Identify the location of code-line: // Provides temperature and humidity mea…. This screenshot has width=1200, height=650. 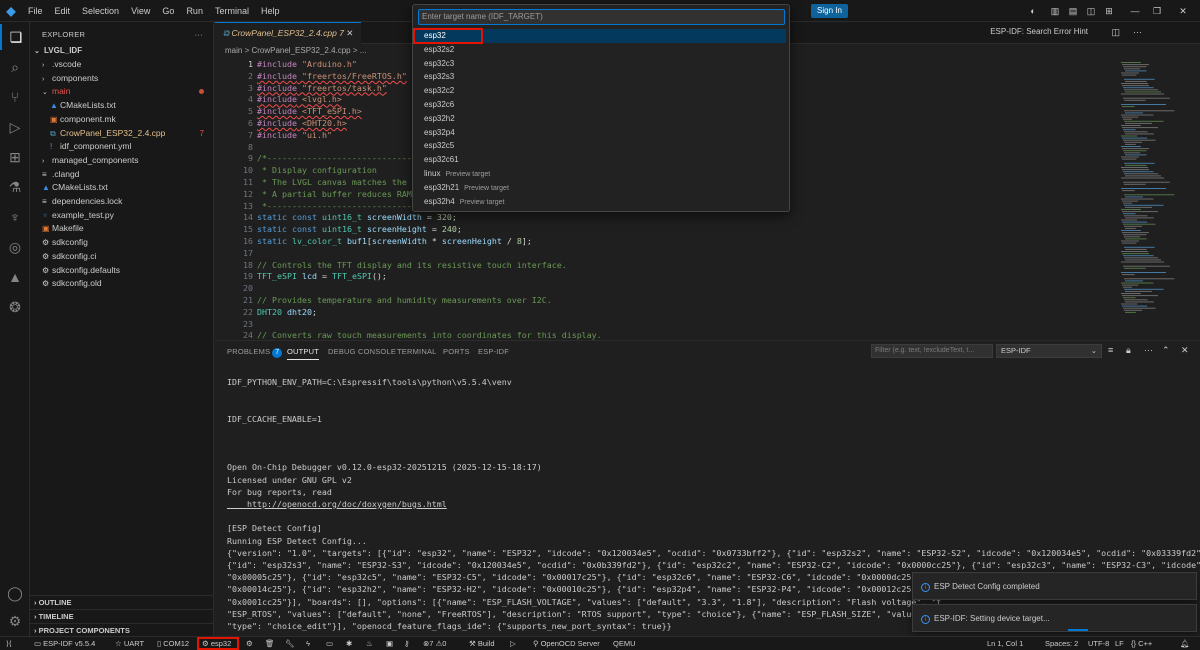
(404, 300).